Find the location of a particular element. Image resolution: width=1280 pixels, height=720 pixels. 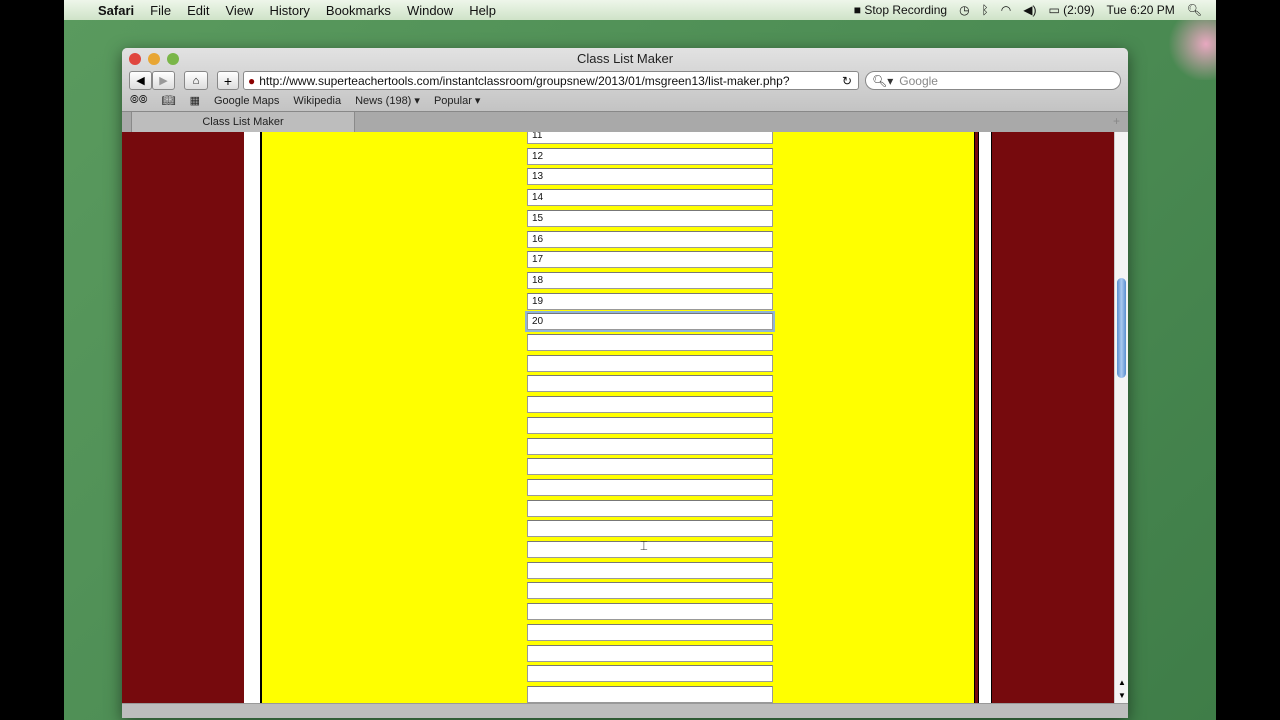

bookmark-wikipedia: Wikipedia is located at coordinates (317, 101).